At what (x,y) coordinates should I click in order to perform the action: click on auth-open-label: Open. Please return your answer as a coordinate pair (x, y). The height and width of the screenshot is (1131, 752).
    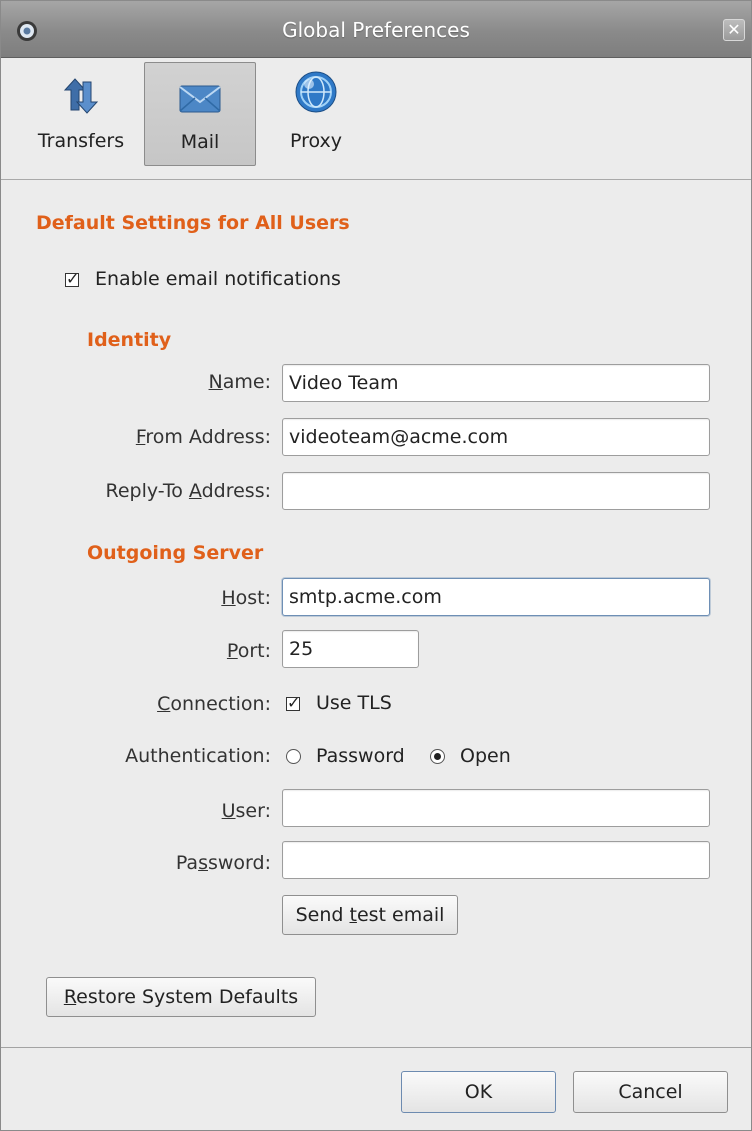
    Looking at the image, I should click on (485, 756).